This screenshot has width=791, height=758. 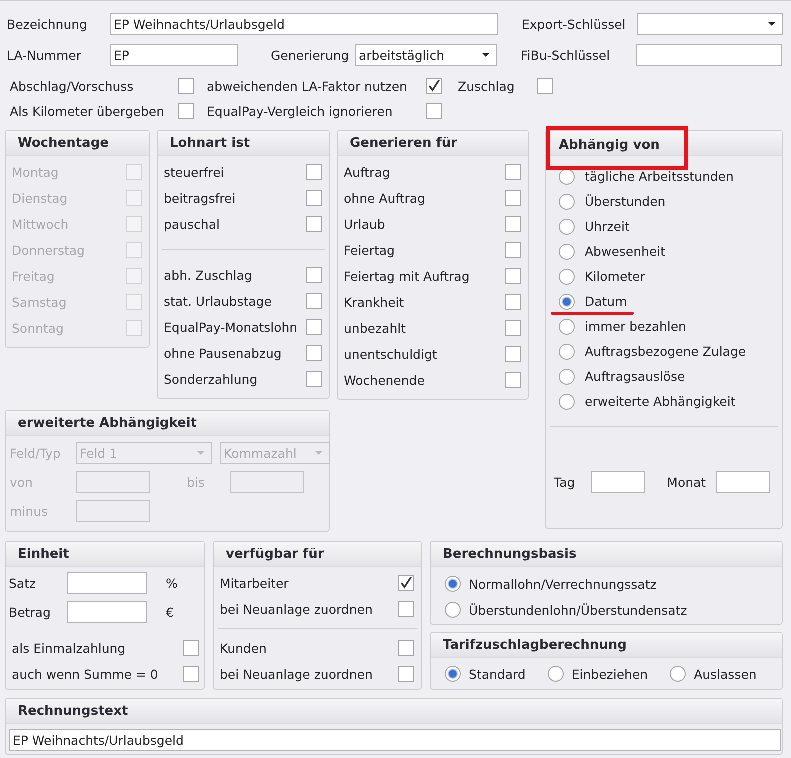 I want to click on field-label: Generierung, so click(x=310, y=55).